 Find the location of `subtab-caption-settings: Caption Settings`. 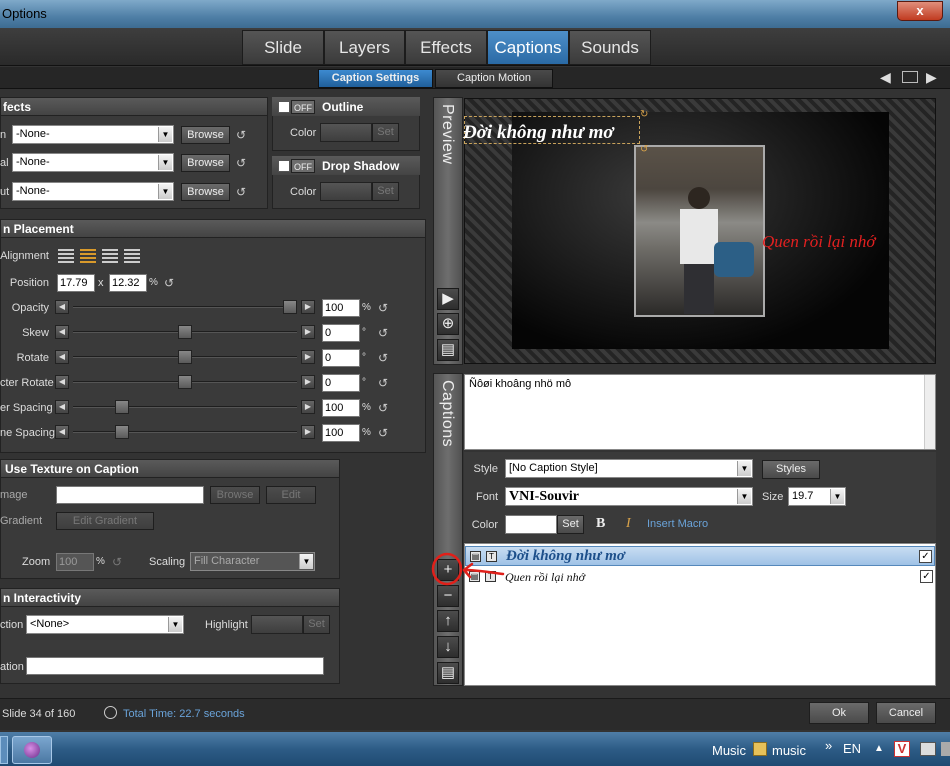

subtab-caption-settings: Caption Settings is located at coordinates (375, 78).